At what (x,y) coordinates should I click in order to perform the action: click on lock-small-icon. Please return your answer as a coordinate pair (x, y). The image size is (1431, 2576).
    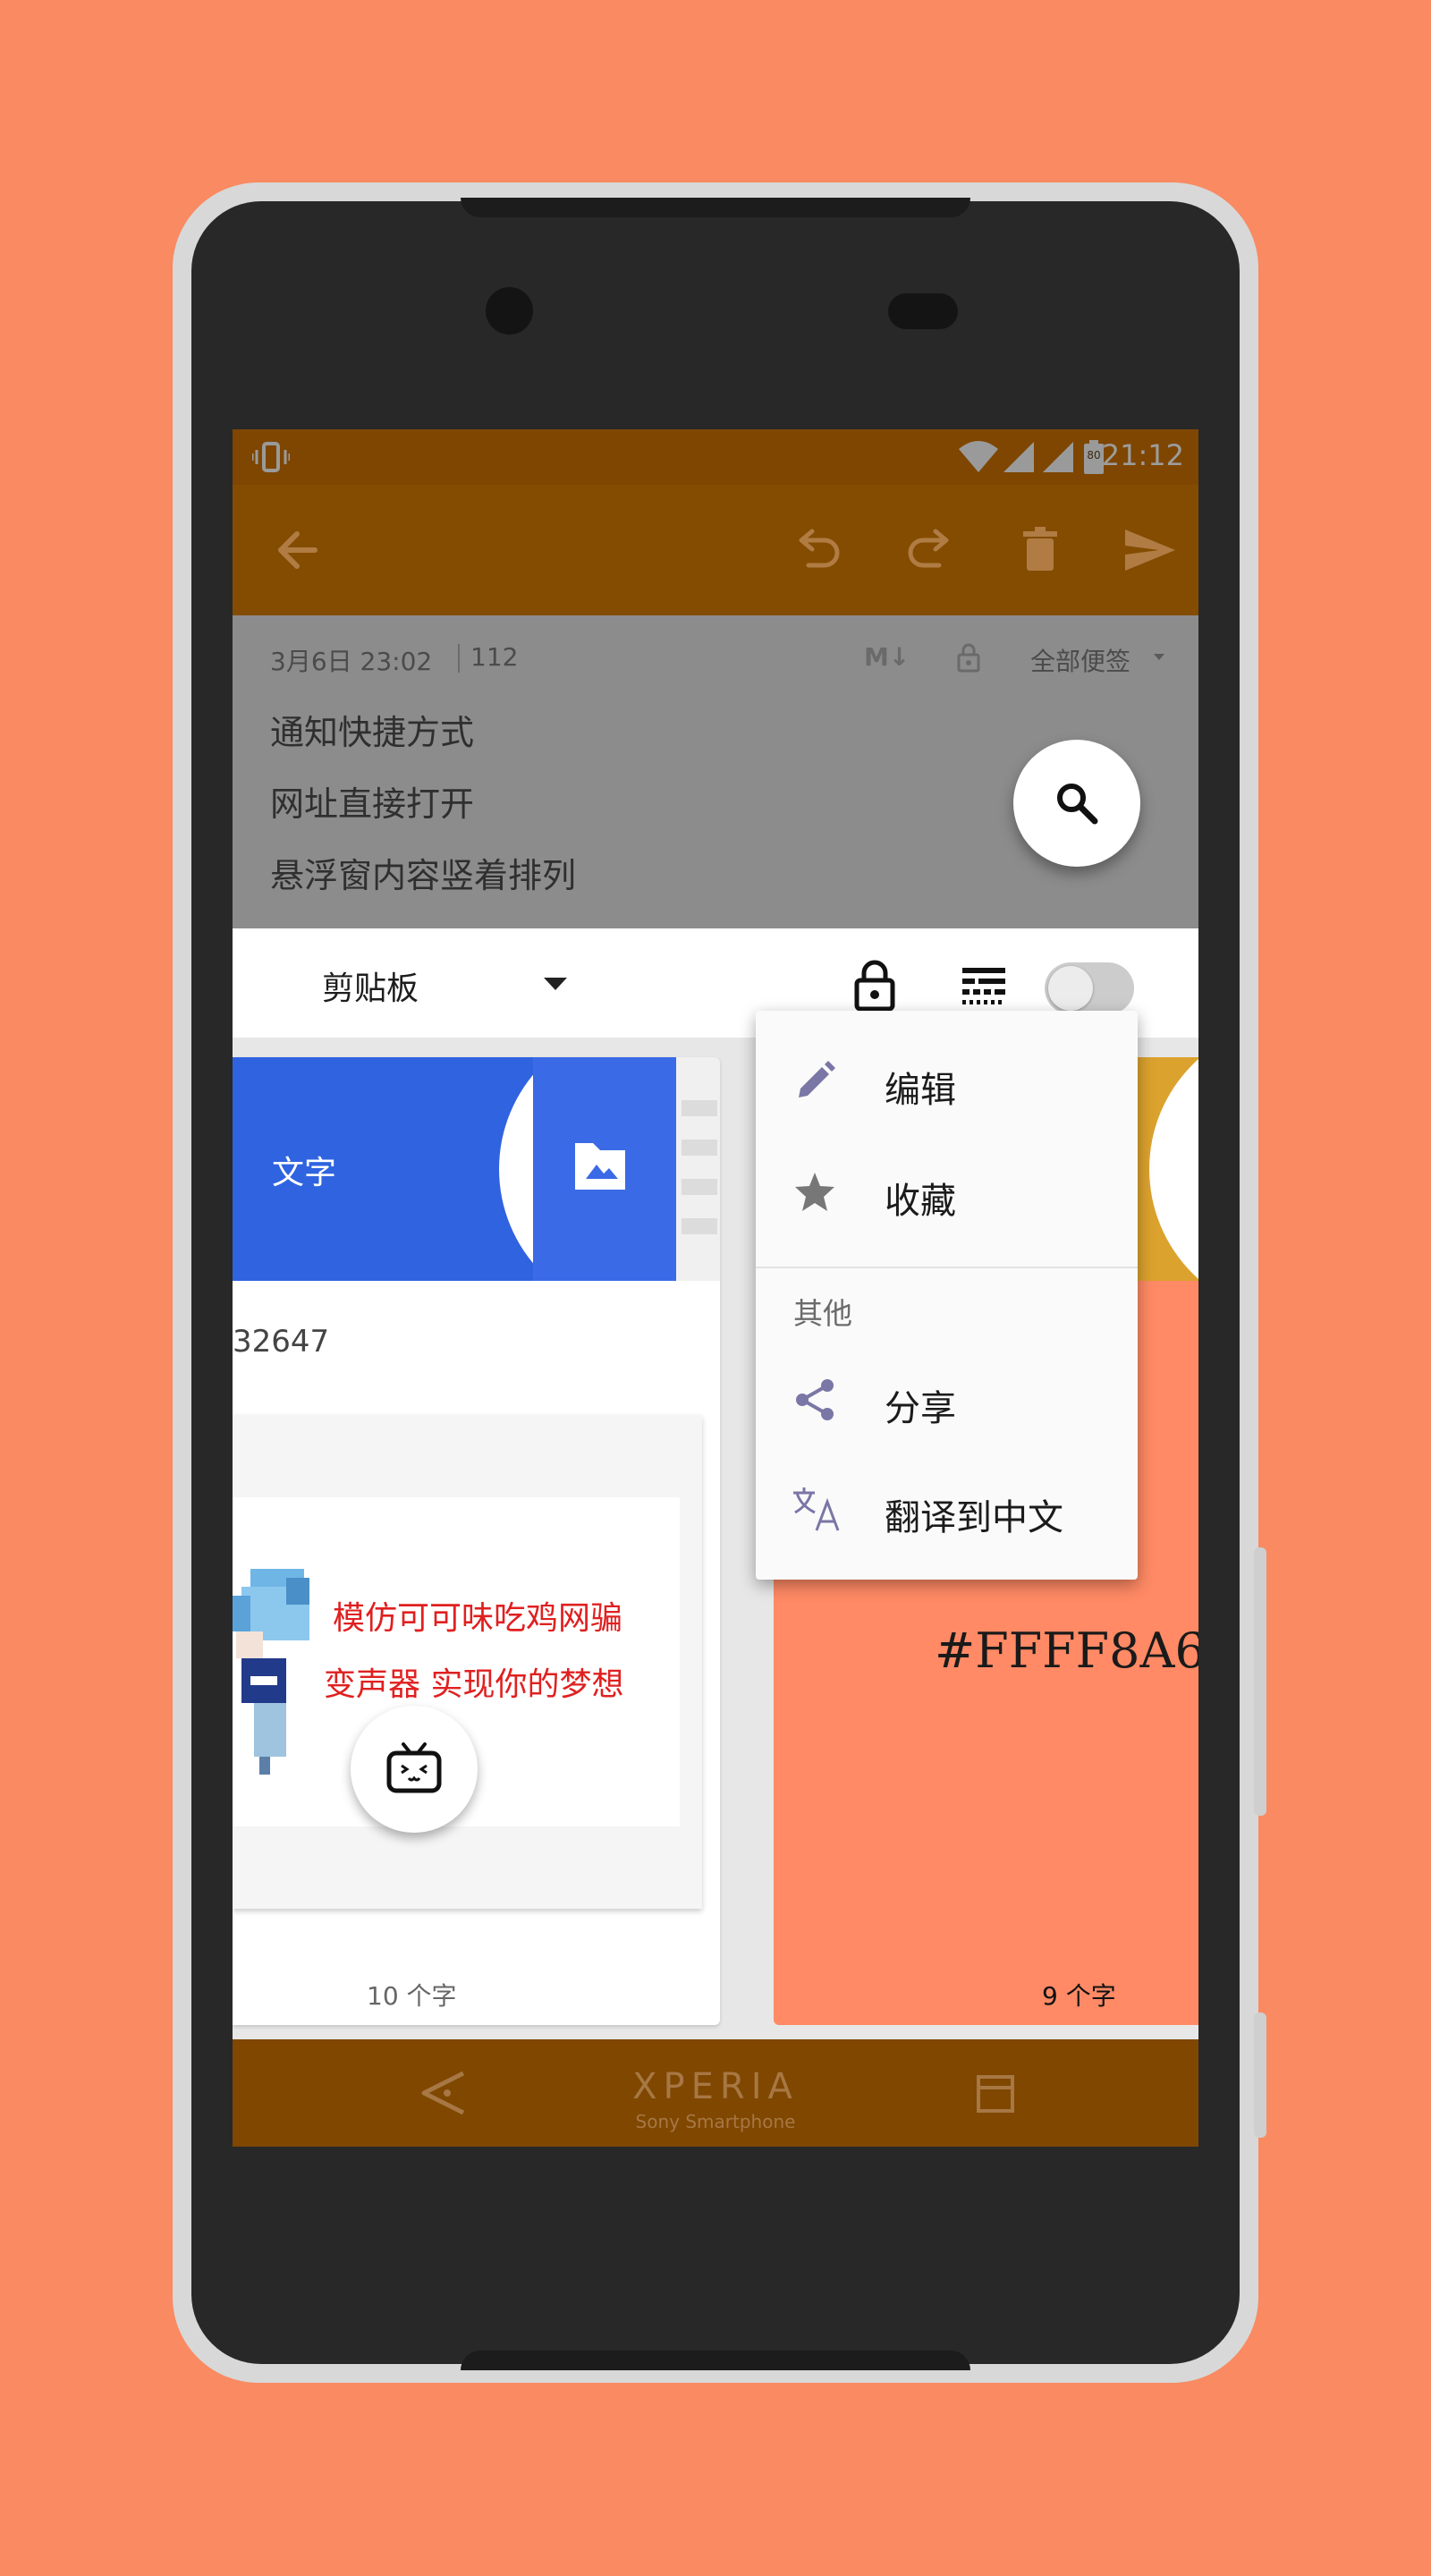
    Looking at the image, I should click on (969, 657).